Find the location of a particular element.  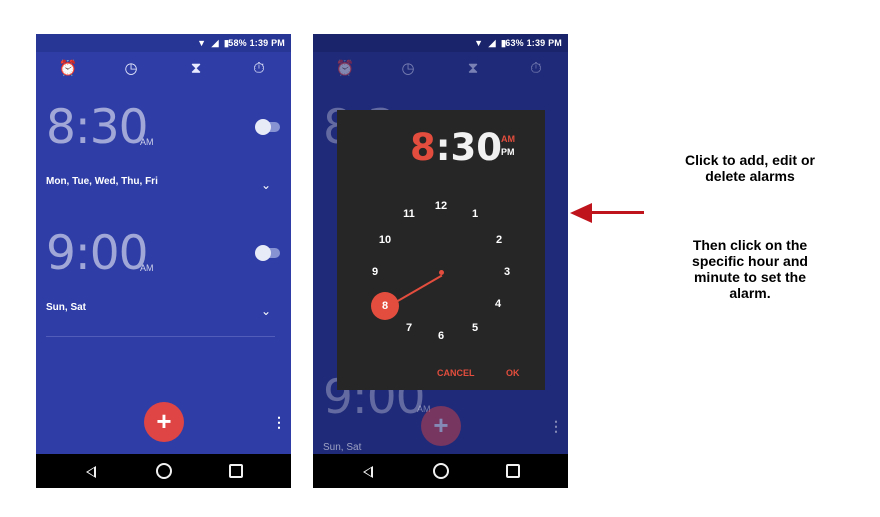

dial-number-5: 5 is located at coordinates (475, 328).